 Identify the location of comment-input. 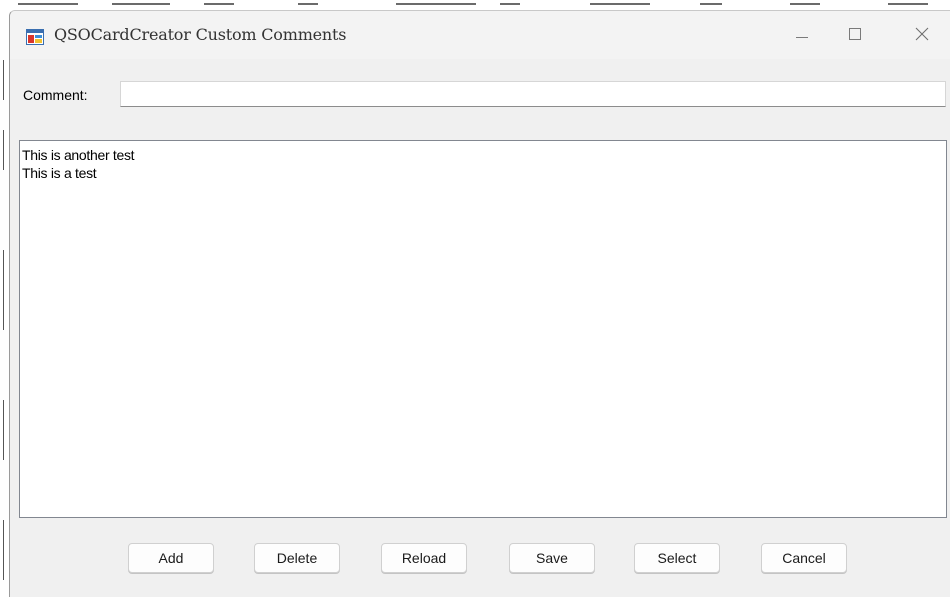
(533, 94).